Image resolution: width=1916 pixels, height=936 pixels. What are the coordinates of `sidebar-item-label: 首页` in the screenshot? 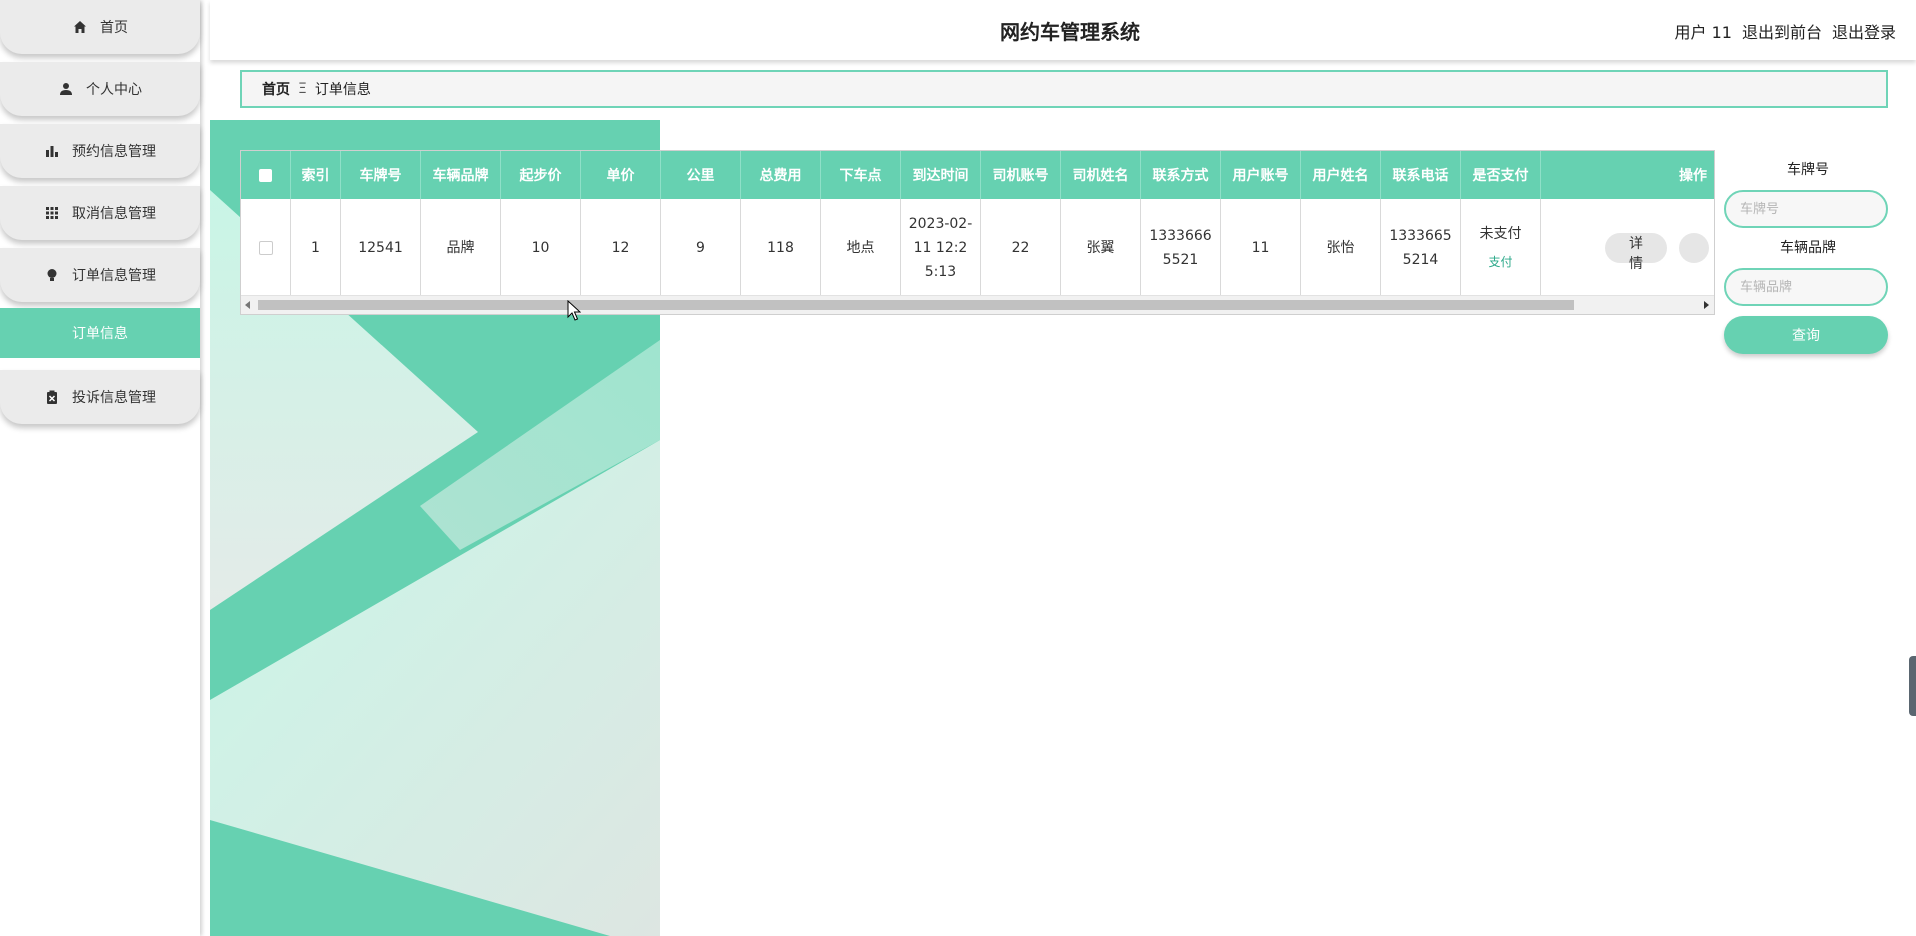 It's located at (114, 28).